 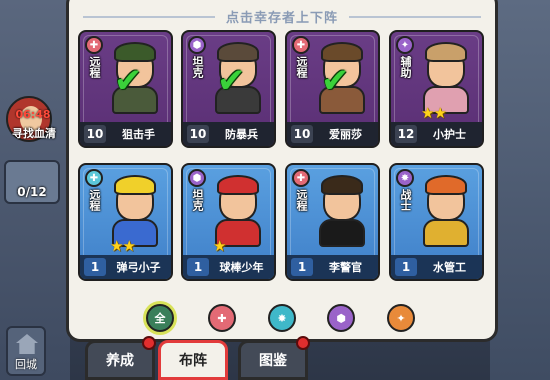 I want to click on survivor-name: 弹弓小子, so click(x=138, y=267).